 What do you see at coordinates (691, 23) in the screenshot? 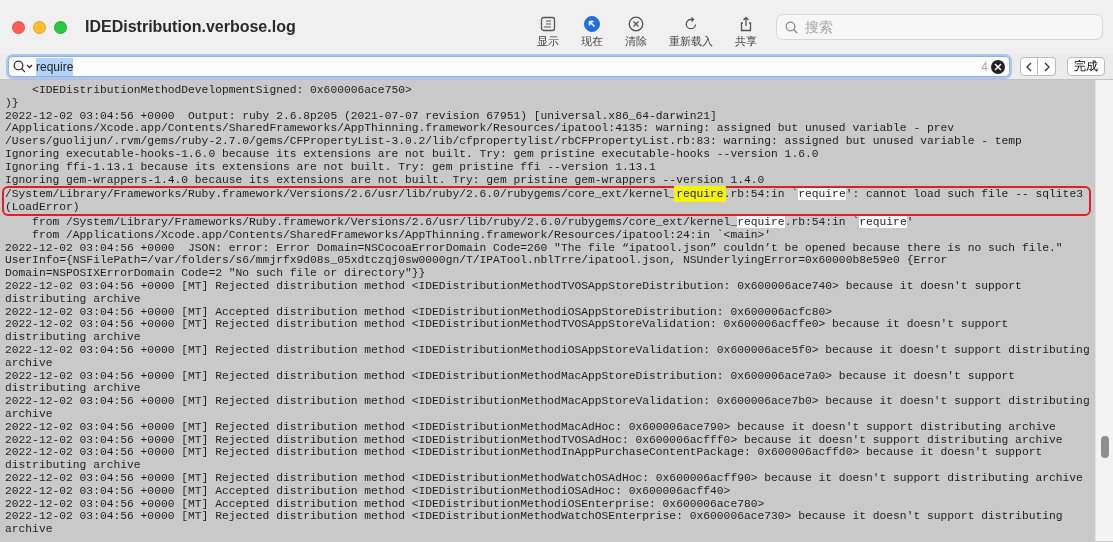
I see `reload-icon` at bounding box center [691, 23].